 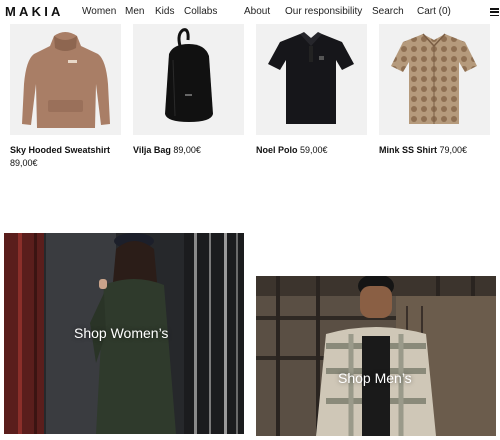 What do you see at coordinates (189, 75) in the screenshot?
I see `bag-image` at bounding box center [189, 75].